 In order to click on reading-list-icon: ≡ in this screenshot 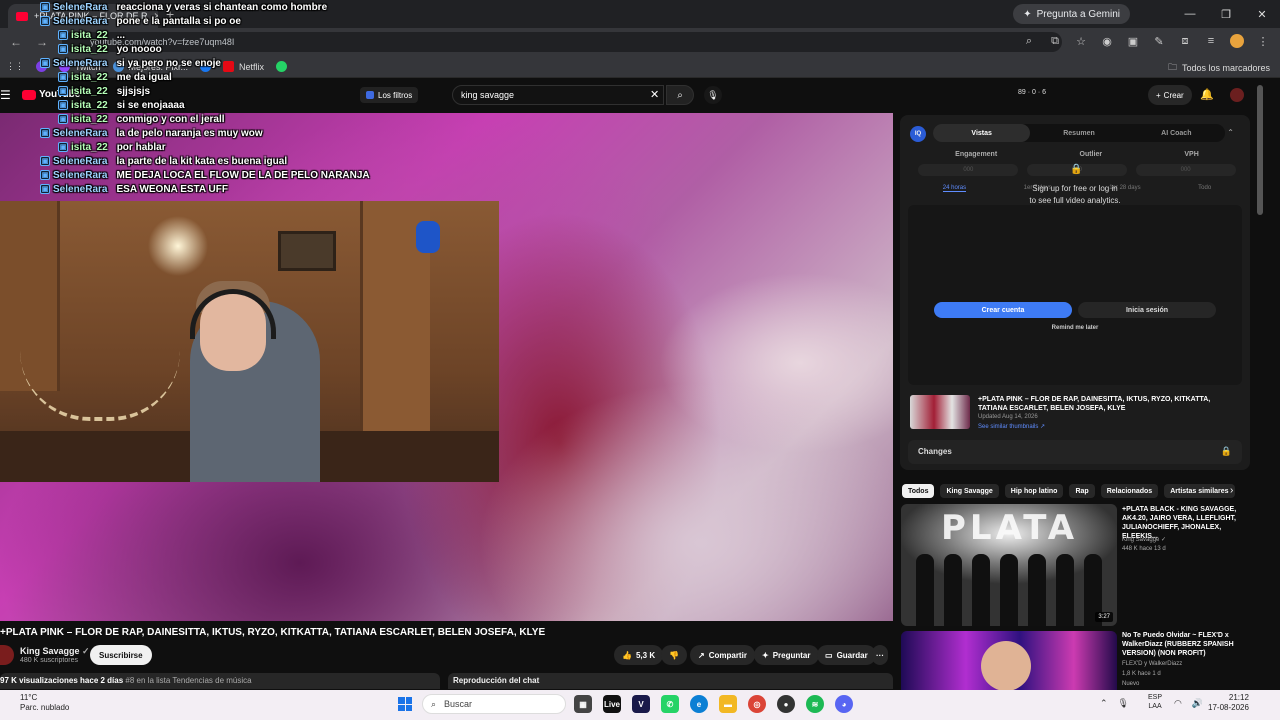, I will do `click(1211, 41)`.